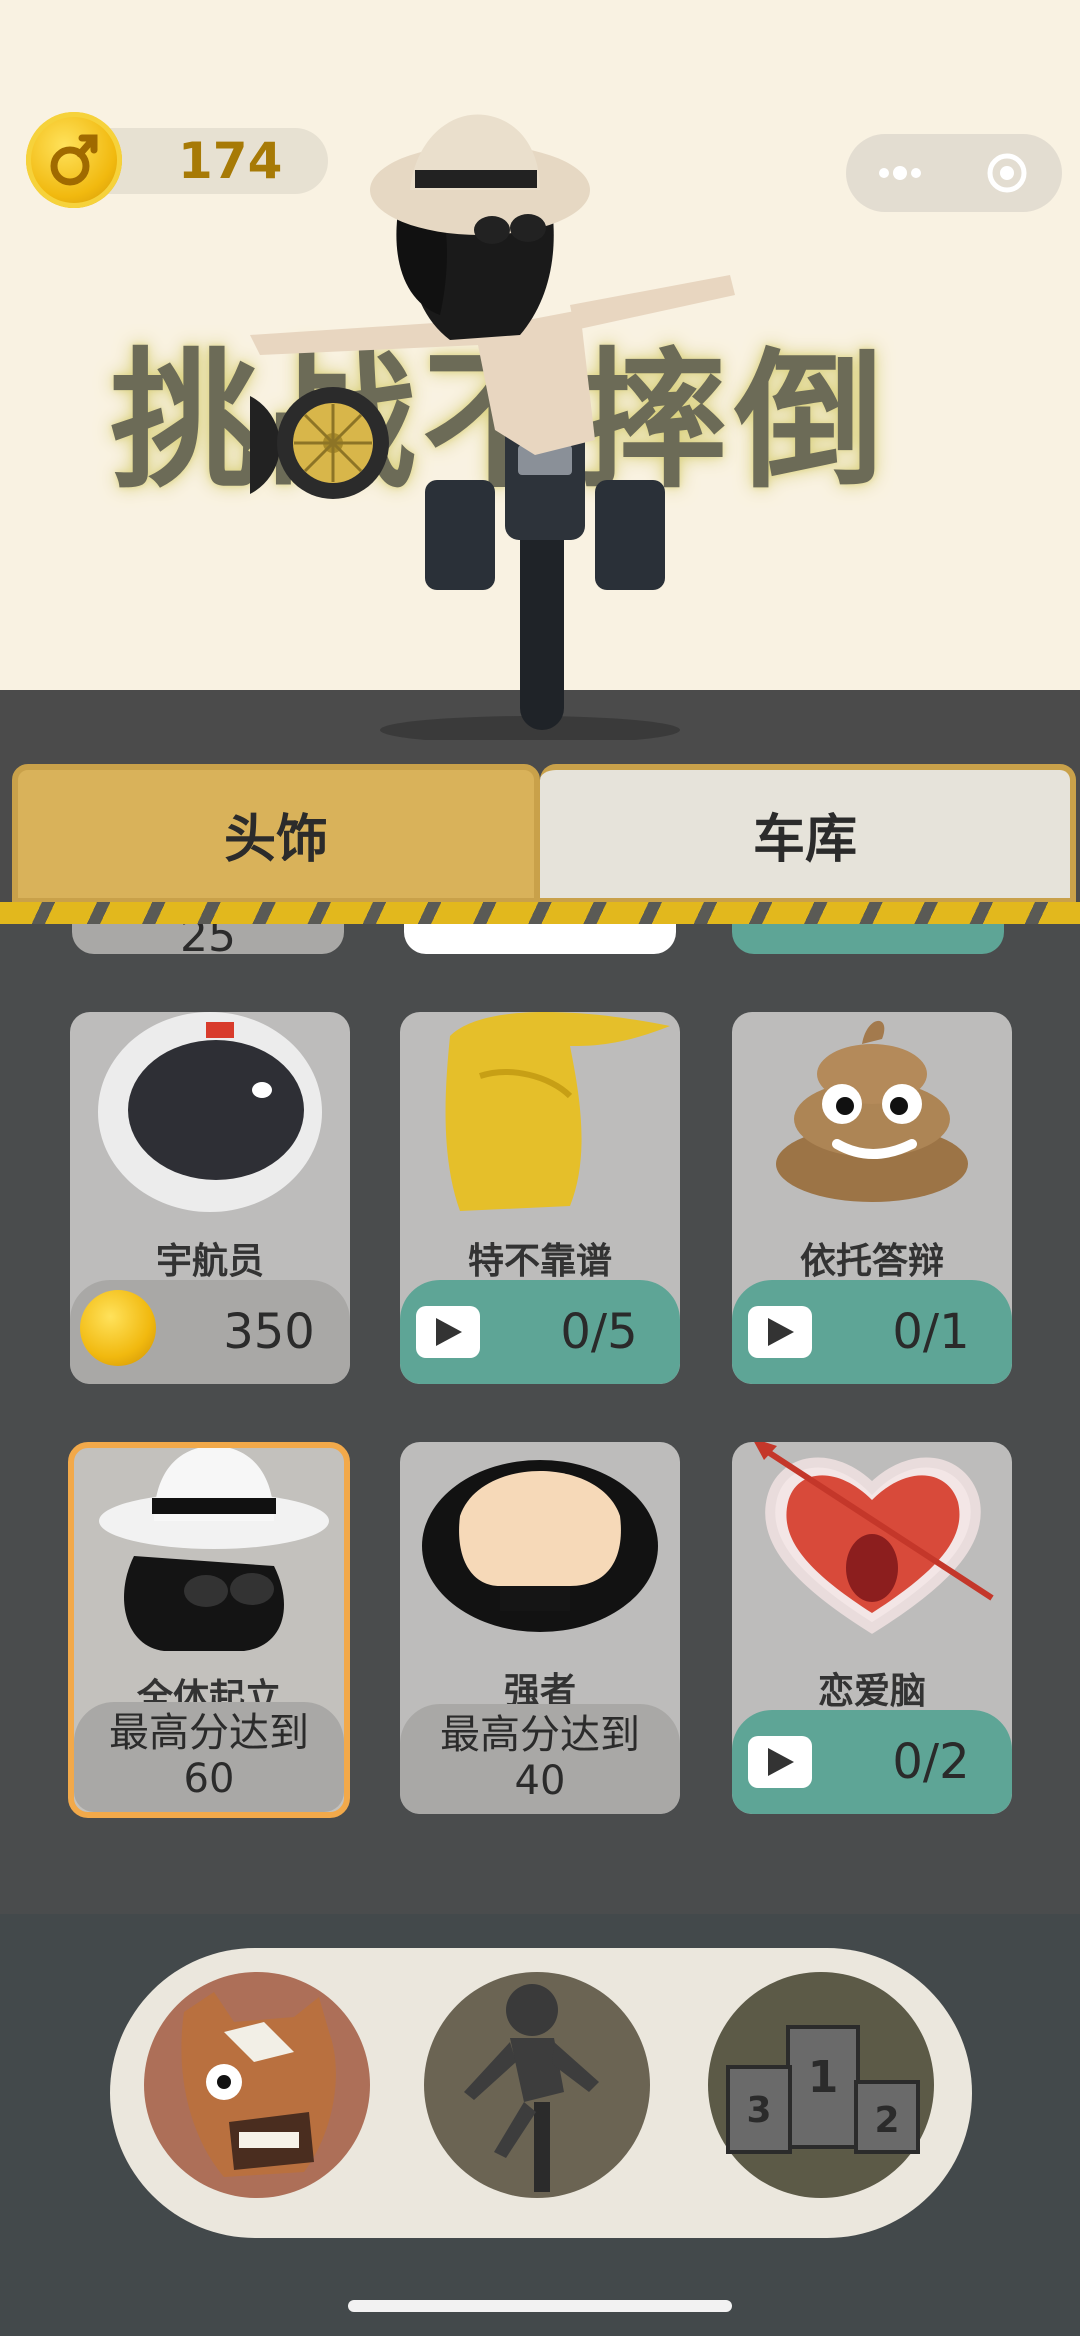 The width and height of the screenshot is (1080, 2336). Describe the element at coordinates (931, 1762) in the screenshot. I see `video-progress: 0/2` at that location.